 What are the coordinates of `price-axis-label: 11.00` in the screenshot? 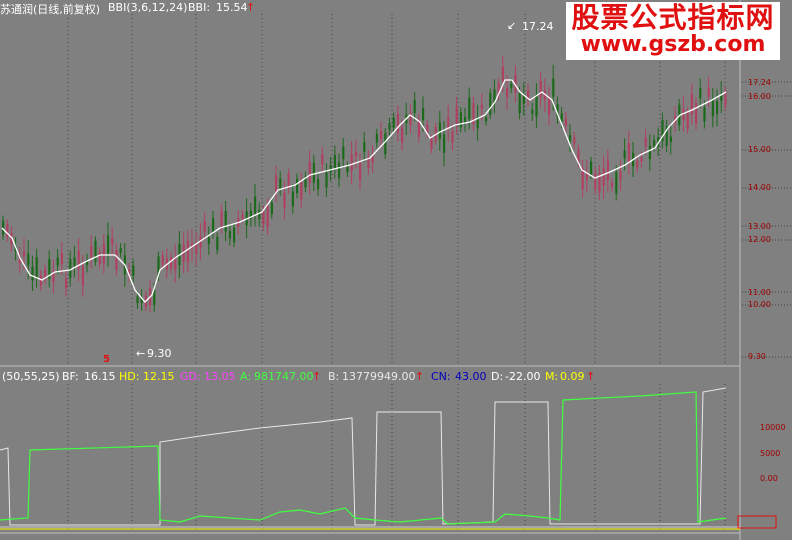 It's located at (759, 292).